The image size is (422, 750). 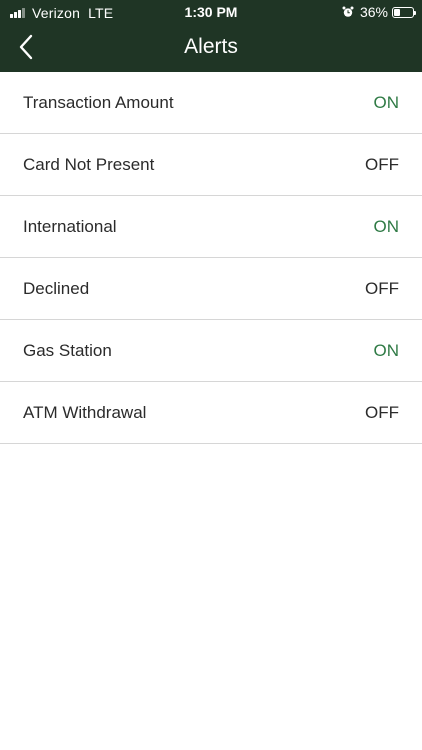 What do you see at coordinates (211, 46) in the screenshot?
I see `page-title: Alerts` at bounding box center [211, 46].